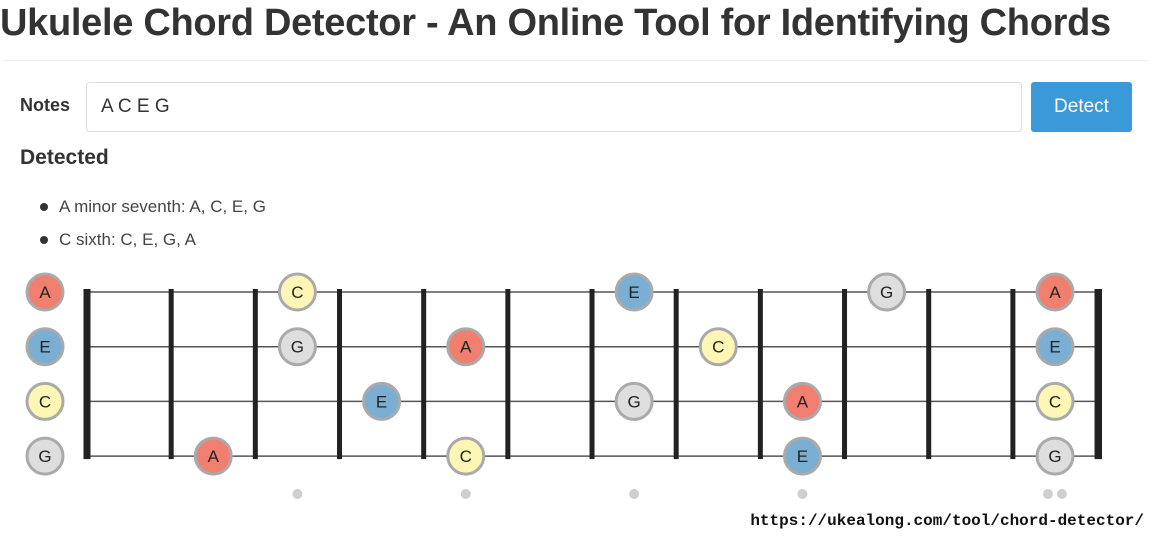 Image resolution: width=1152 pixels, height=538 pixels. What do you see at coordinates (127, 239) in the screenshot?
I see `chord-result-text: C sixth: C, E, G, A` at bounding box center [127, 239].